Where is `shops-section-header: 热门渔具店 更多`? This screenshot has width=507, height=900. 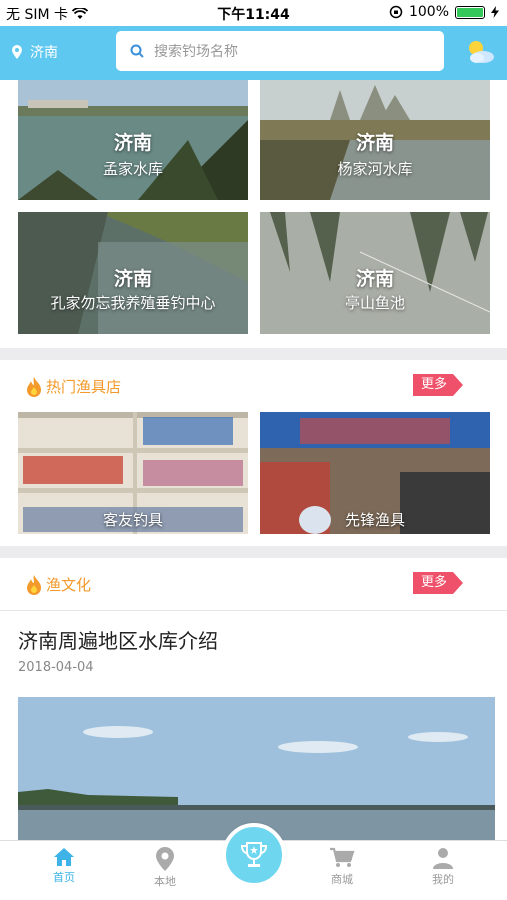 shops-section-header: 热门渔具店 更多 is located at coordinates (253, 386).